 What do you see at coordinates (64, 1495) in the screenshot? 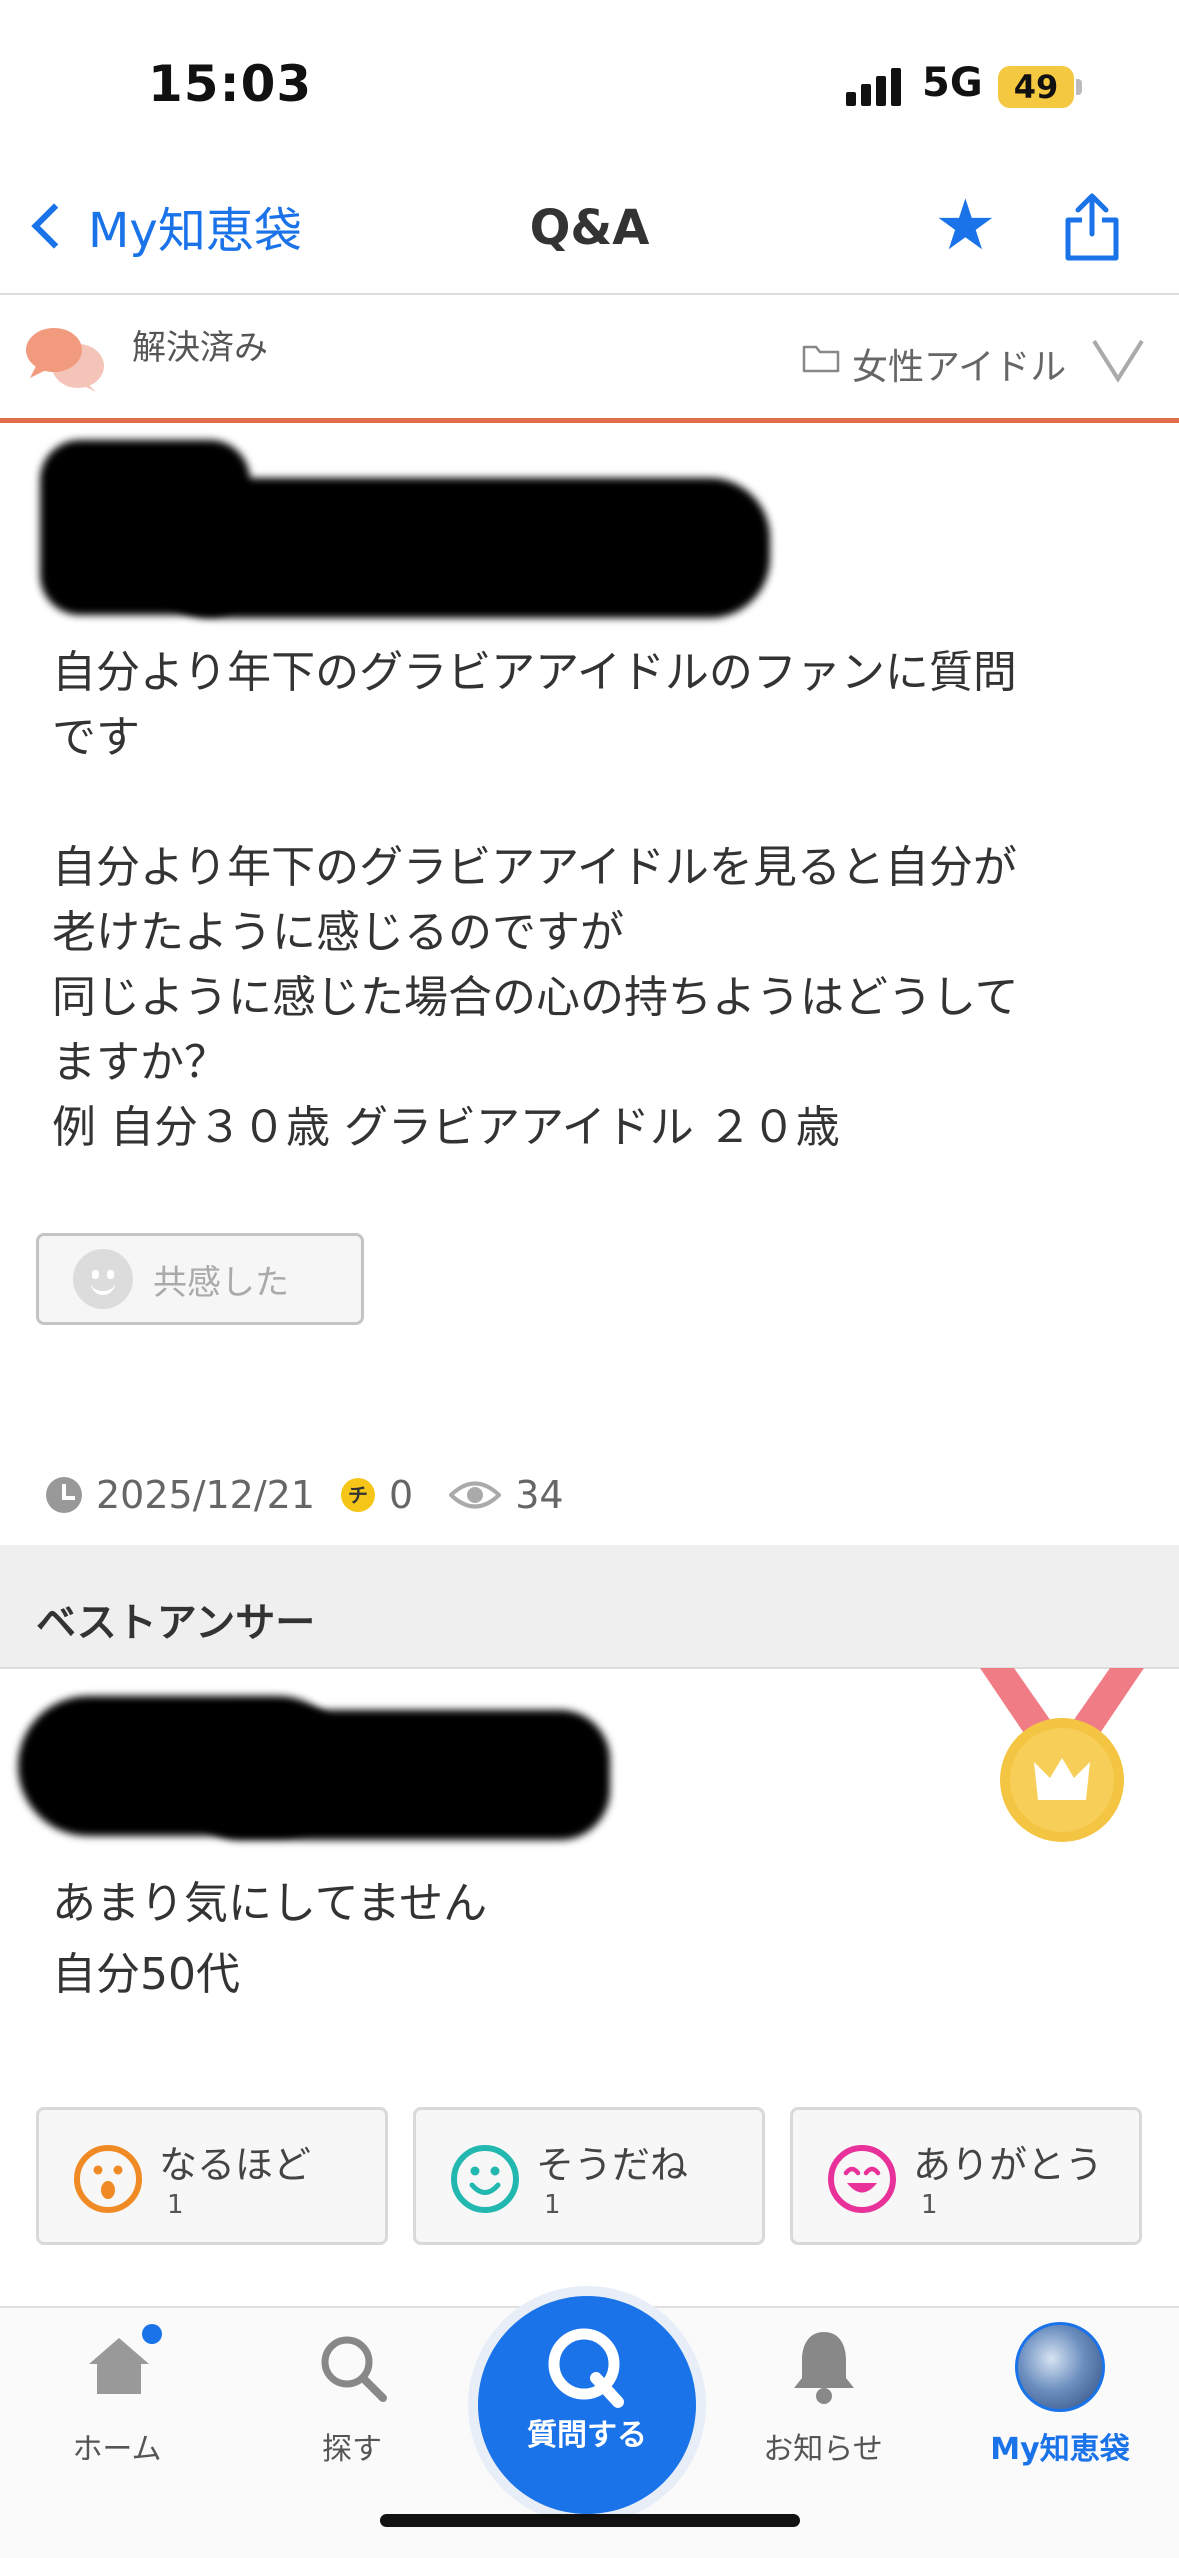
I see `clock-icon` at bounding box center [64, 1495].